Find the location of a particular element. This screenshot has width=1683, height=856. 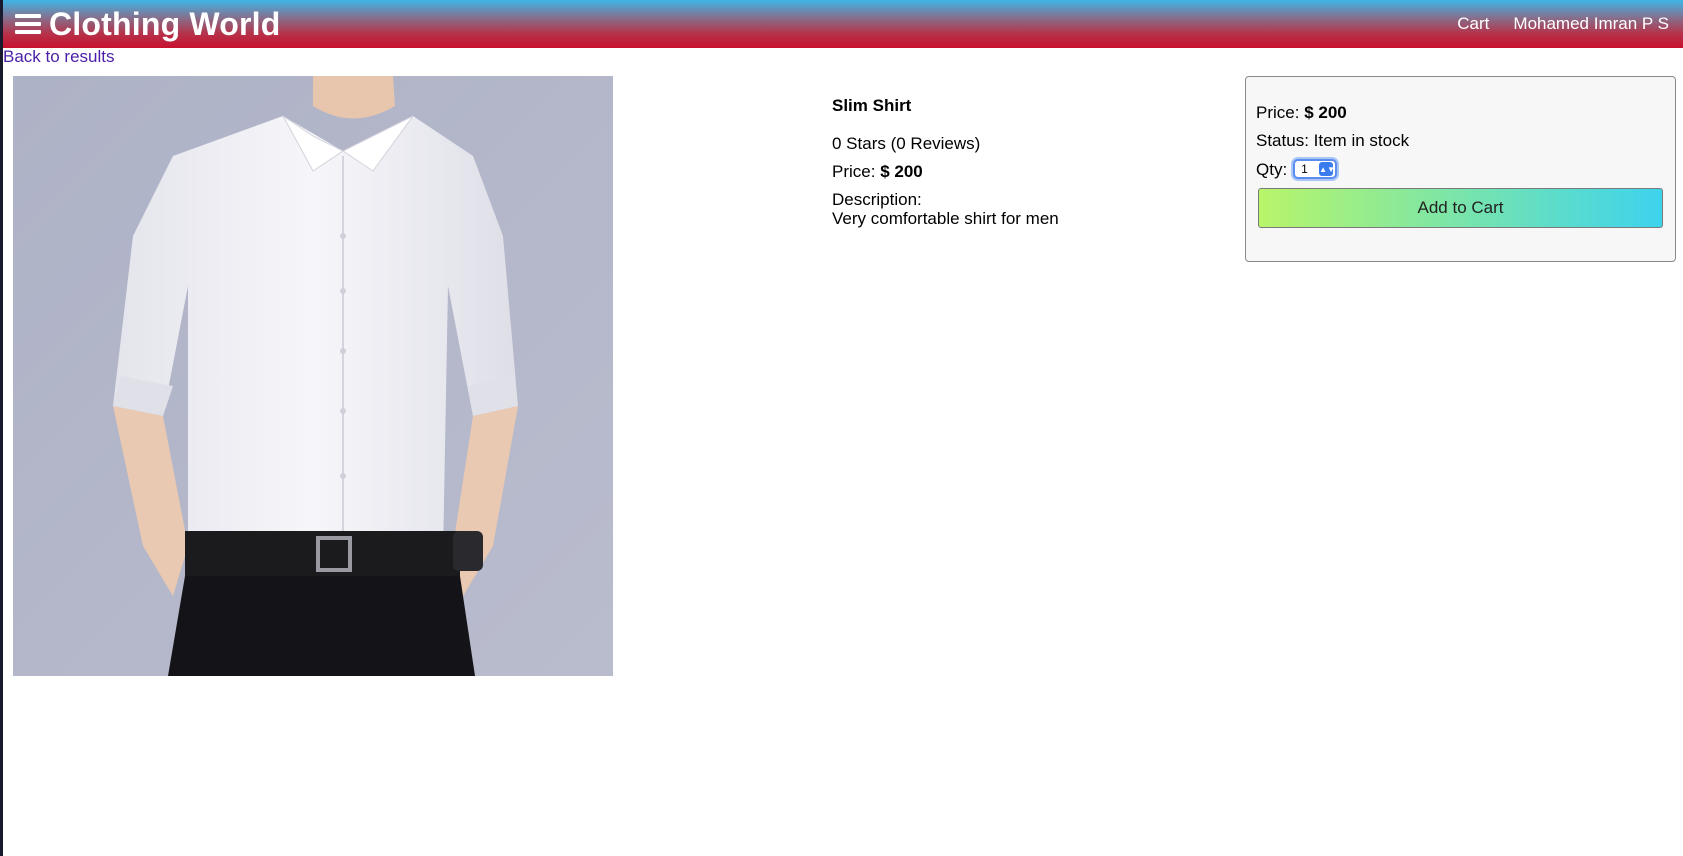

qty-label: Qty: is located at coordinates (1272, 169).